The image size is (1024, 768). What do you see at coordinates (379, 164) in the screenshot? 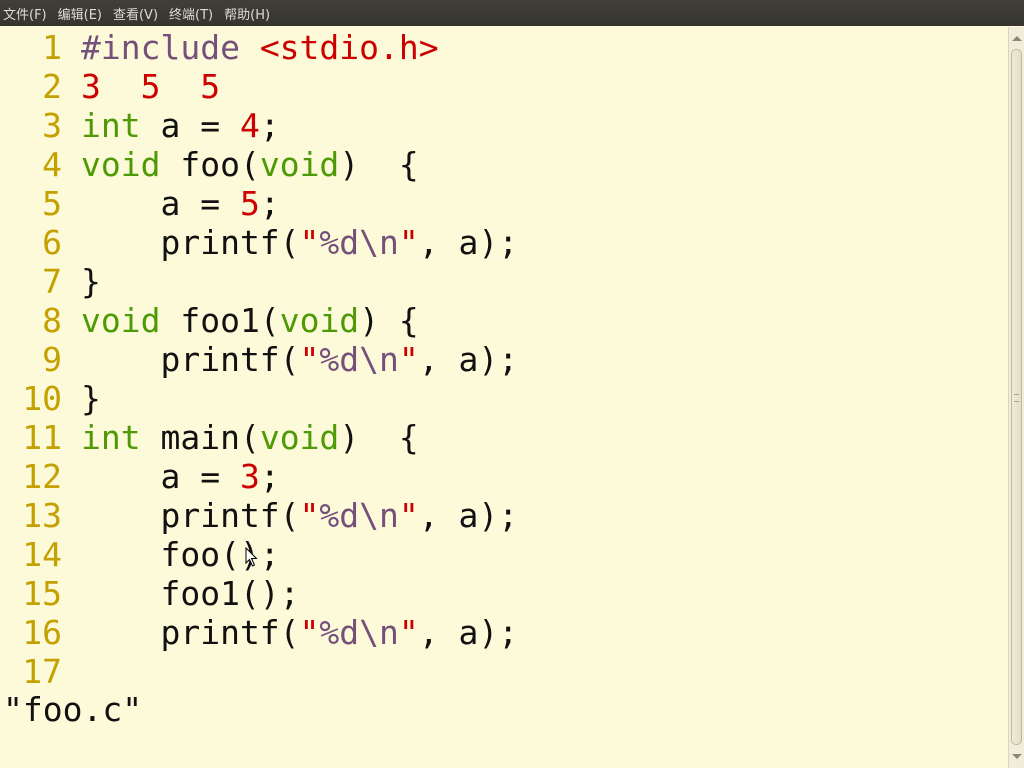
I see `code-token: ) {` at bounding box center [379, 164].